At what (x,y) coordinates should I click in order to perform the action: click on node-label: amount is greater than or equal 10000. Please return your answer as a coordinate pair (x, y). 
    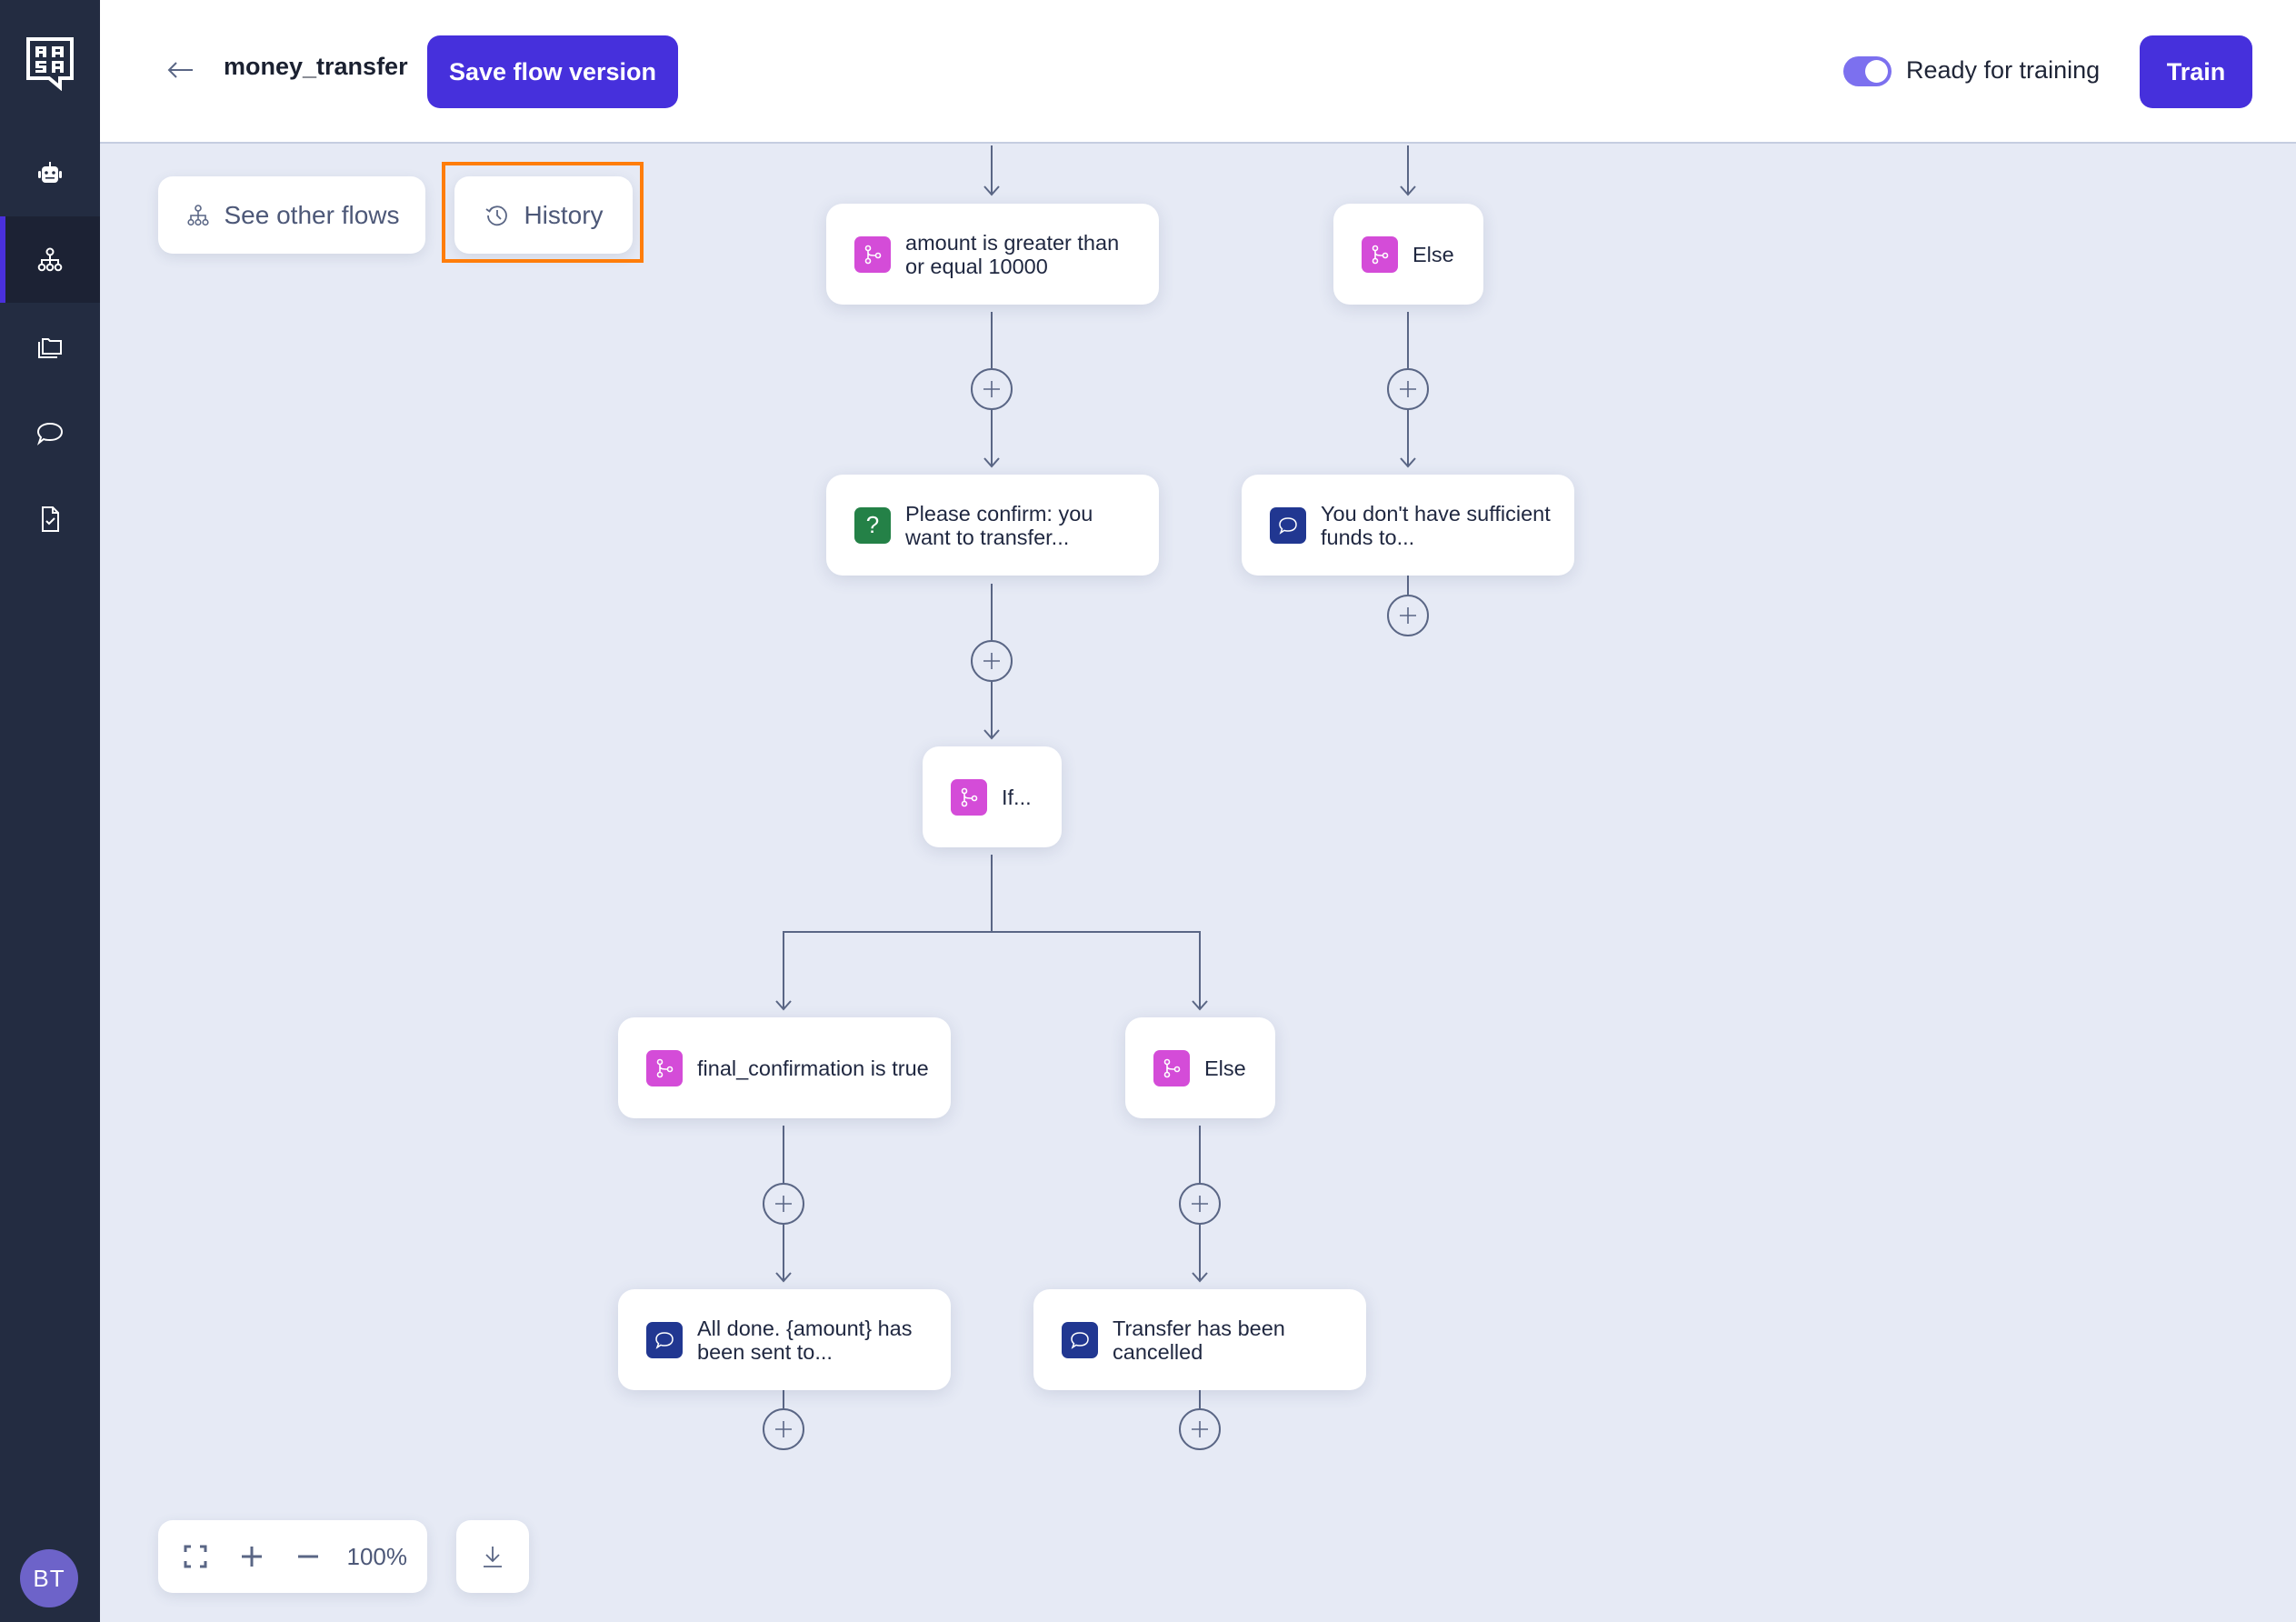
    Looking at the image, I should click on (1012, 254).